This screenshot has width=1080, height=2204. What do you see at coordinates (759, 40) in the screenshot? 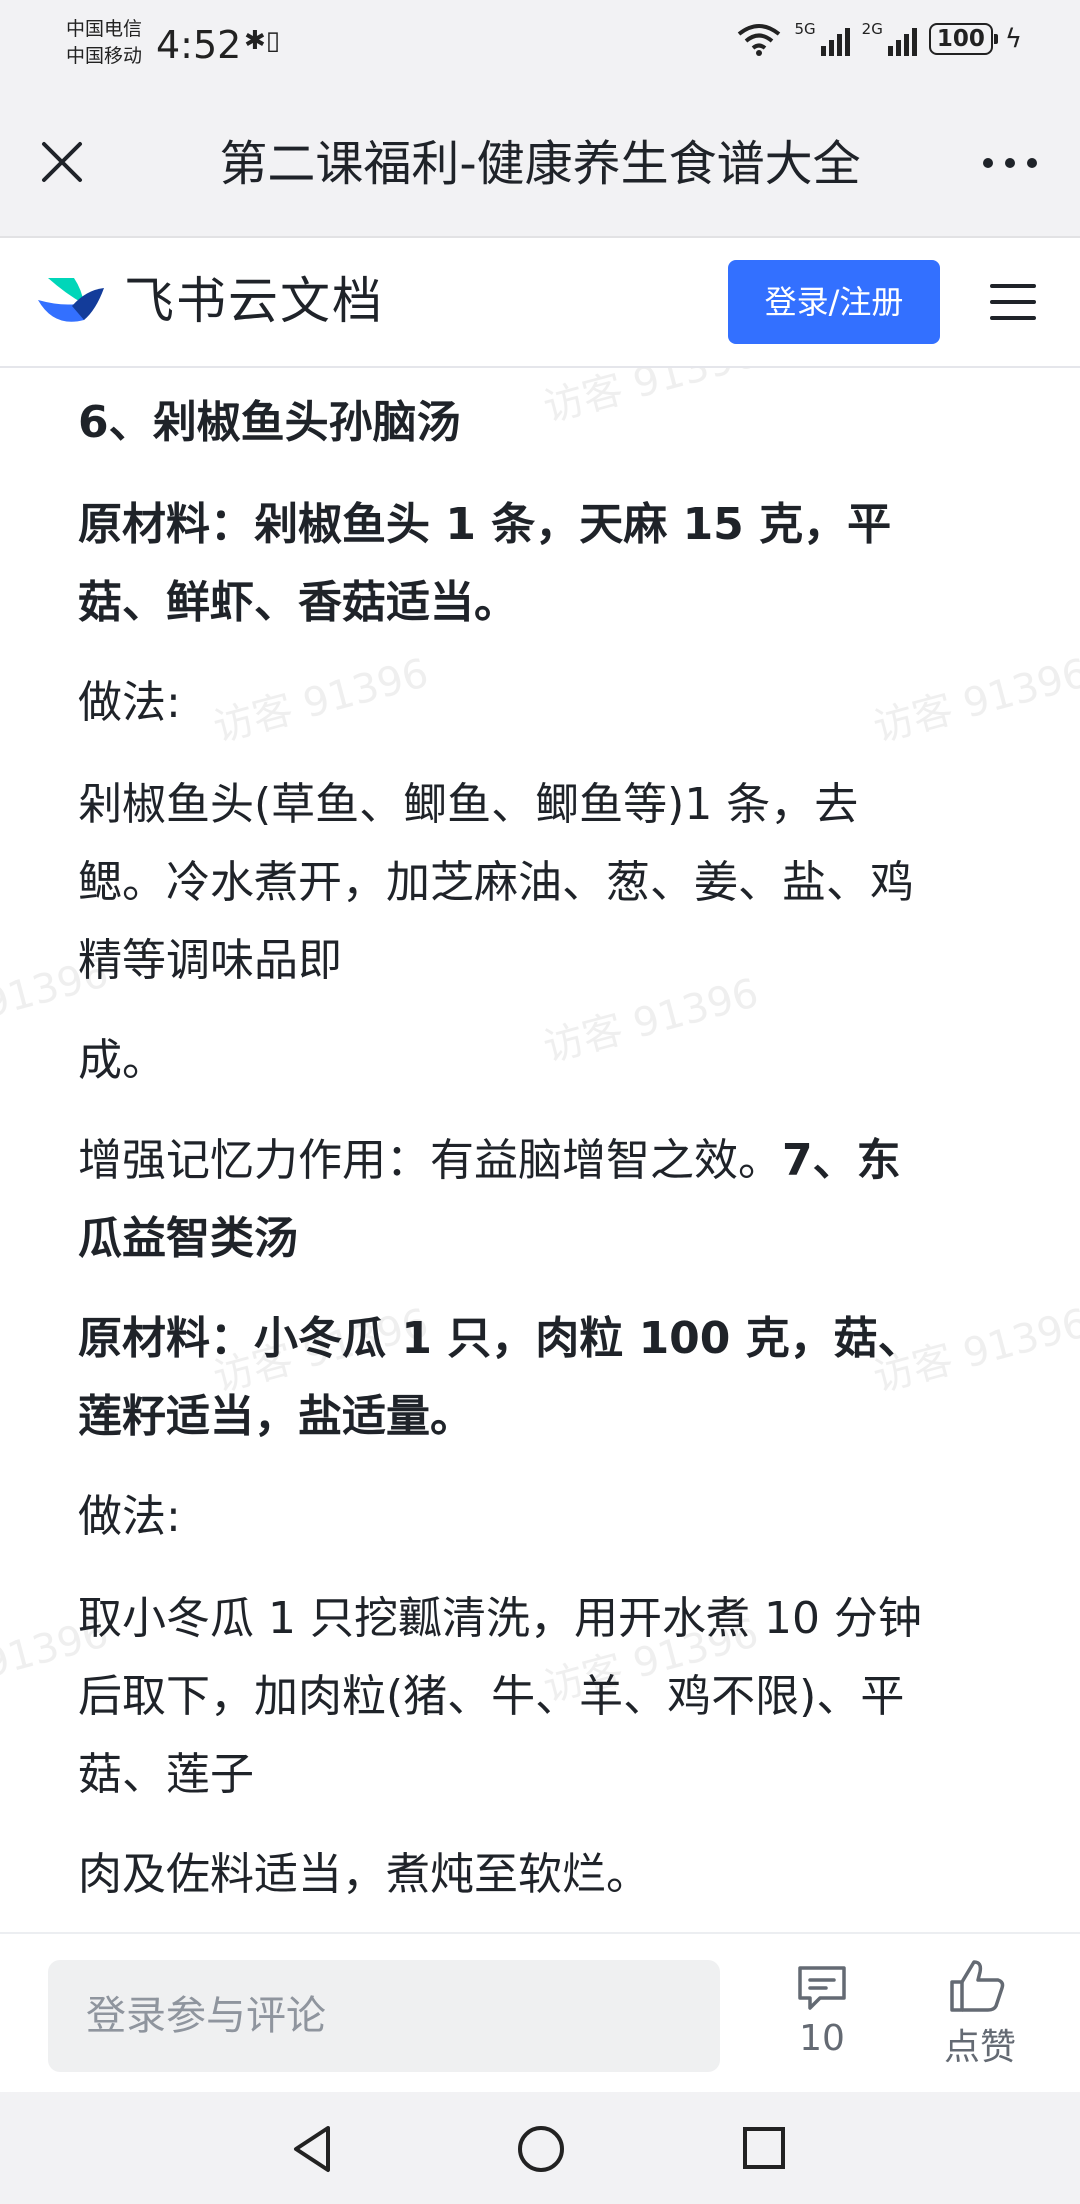
I see `wifi-icon` at bounding box center [759, 40].